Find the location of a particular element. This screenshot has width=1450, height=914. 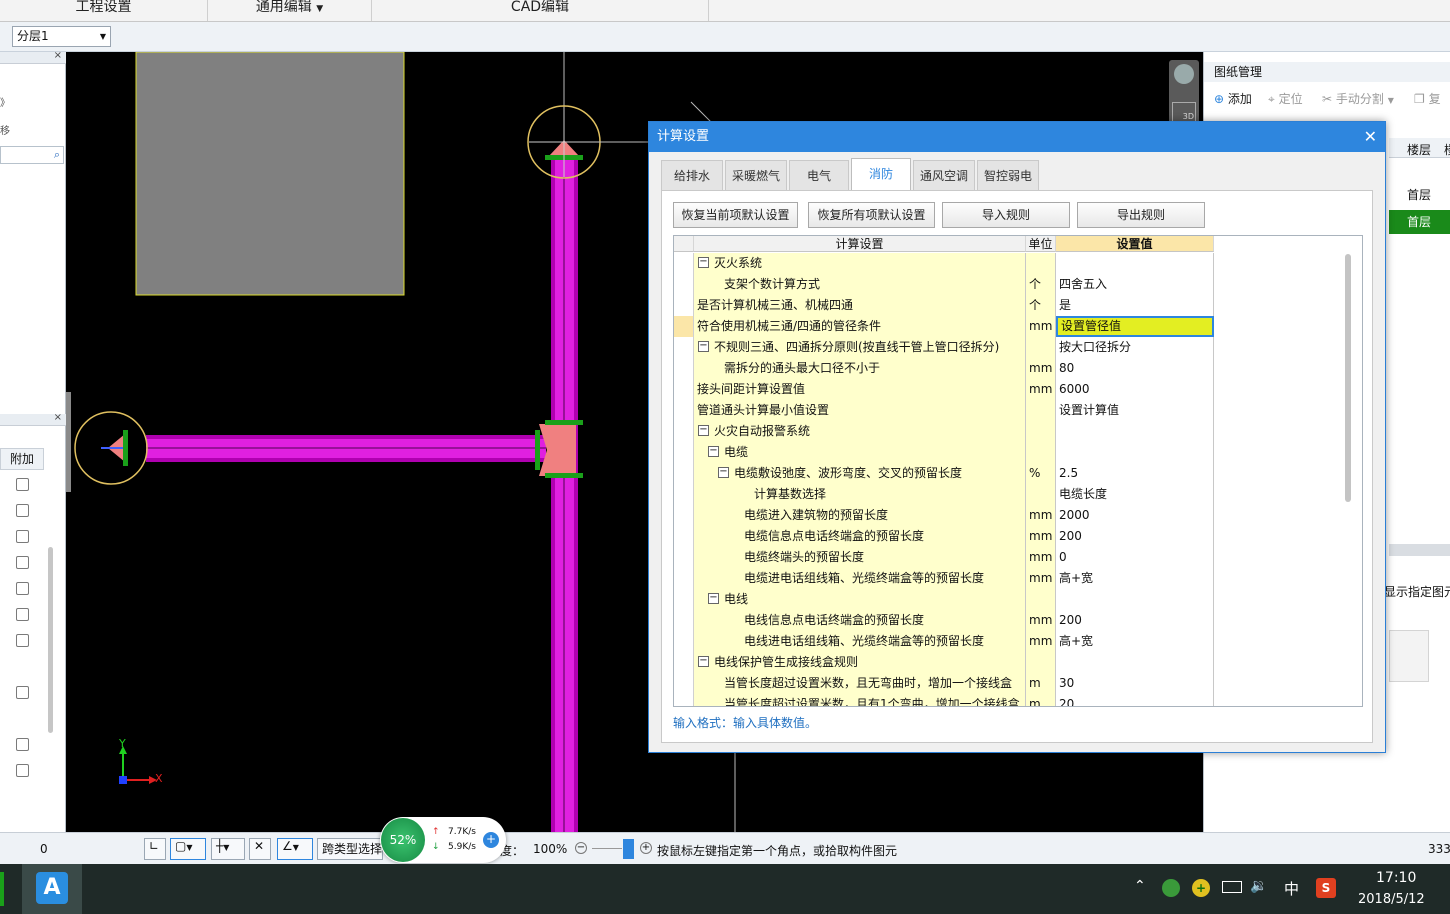

tab-heating-gas: 采暖燃气 is located at coordinates (756, 175).